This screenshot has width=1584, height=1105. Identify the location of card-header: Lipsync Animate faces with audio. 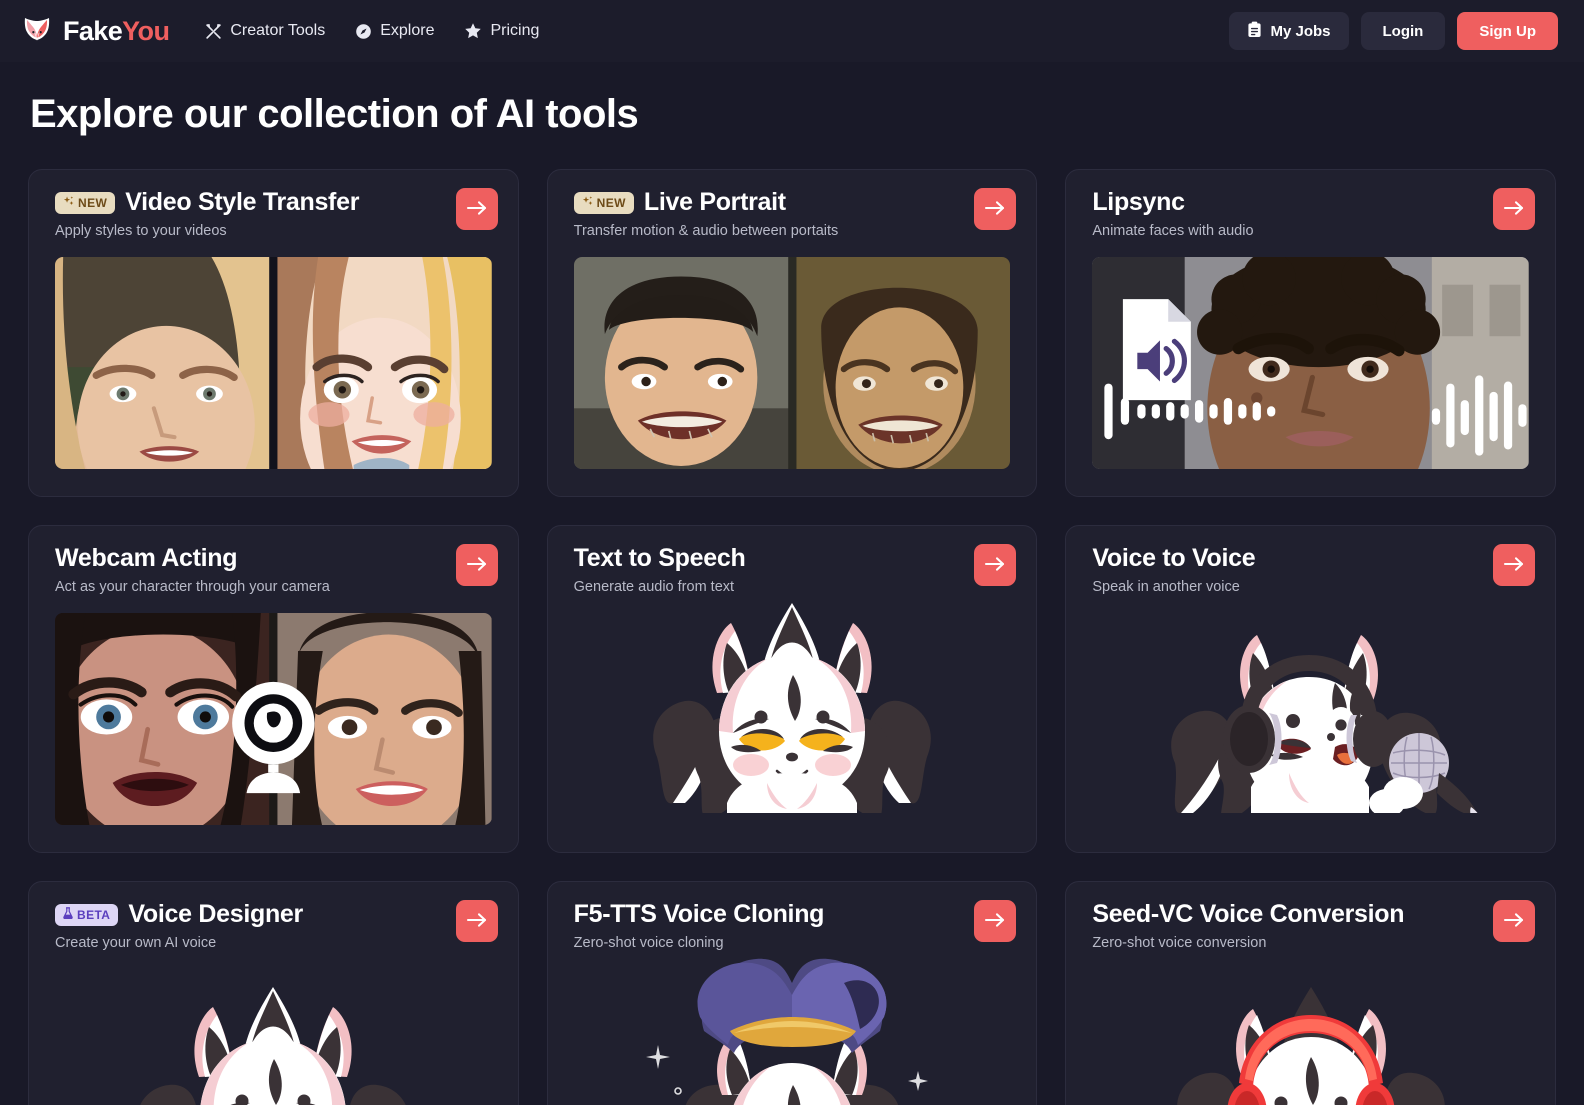
(1310, 213).